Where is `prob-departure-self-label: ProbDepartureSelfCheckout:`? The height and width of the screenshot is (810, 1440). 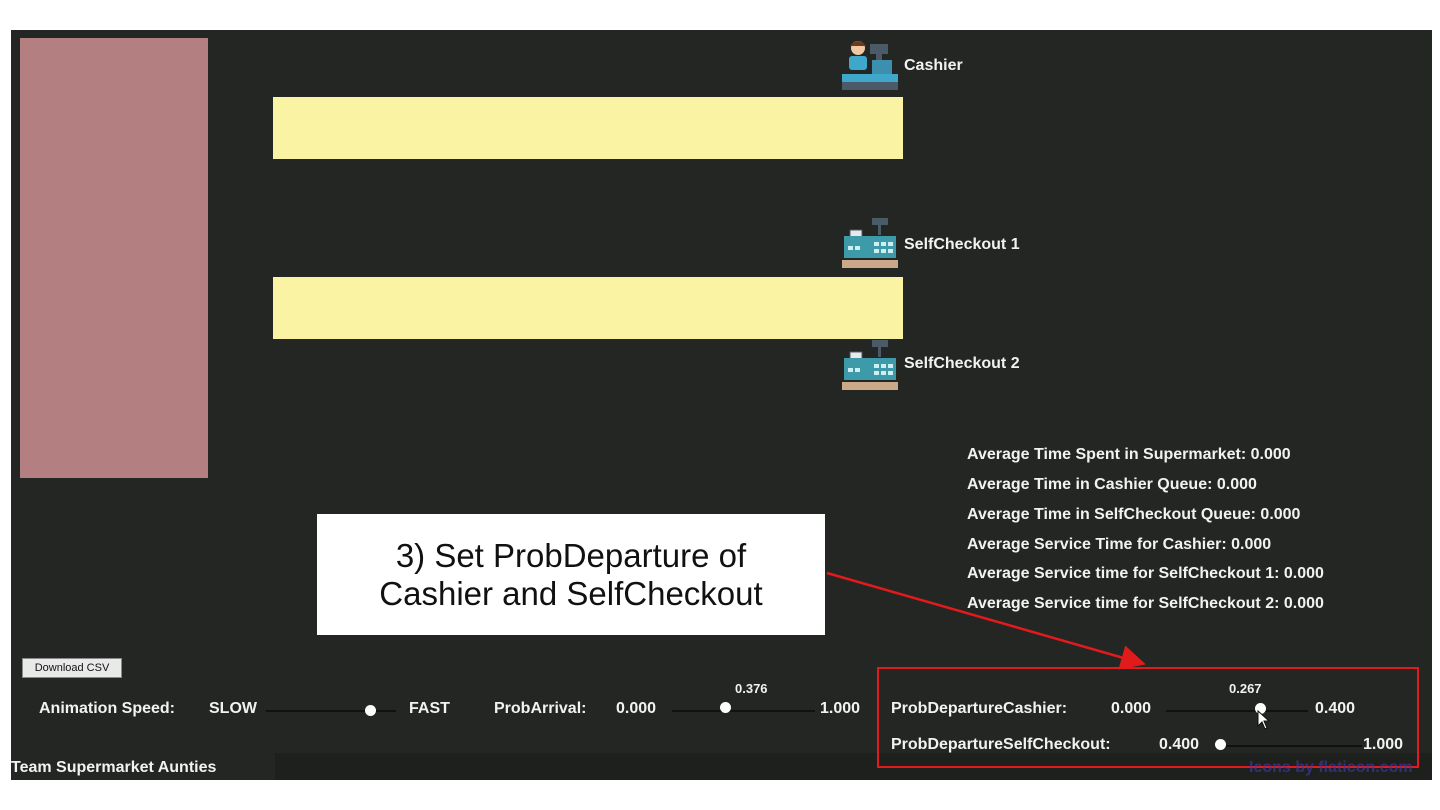 prob-departure-self-label: ProbDepartureSelfCheckout: is located at coordinates (1001, 744).